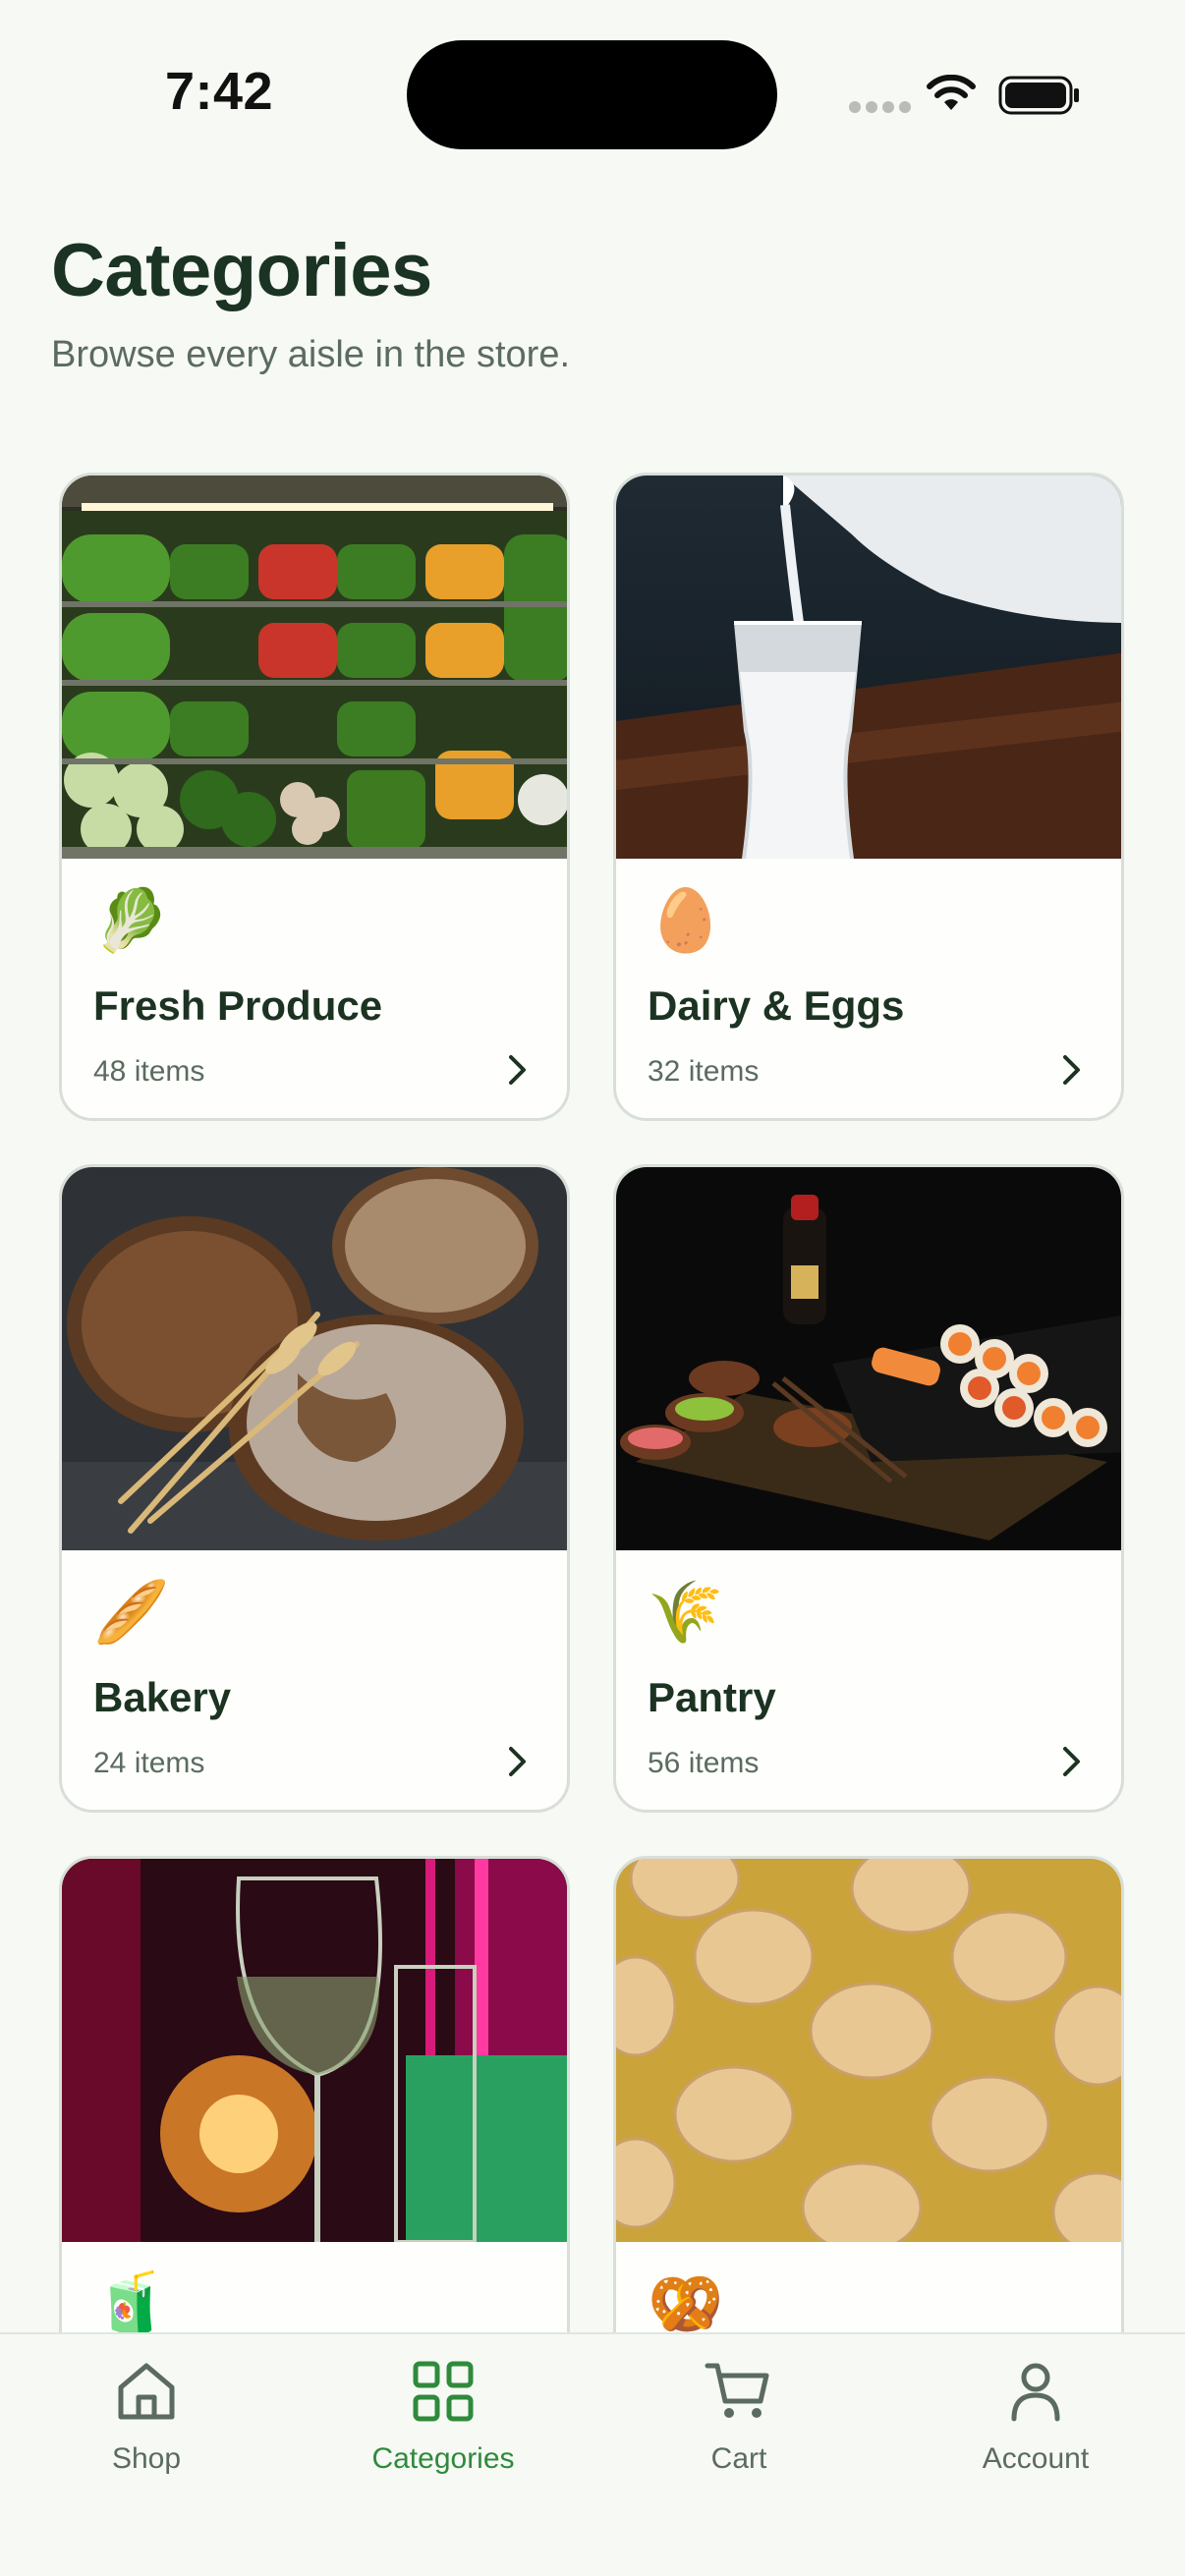 This screenshot has width=1185, height=2576. Describe the element at coordinates (1036, 2458) in the screenshot. I see `tab-label: Account` at that location.